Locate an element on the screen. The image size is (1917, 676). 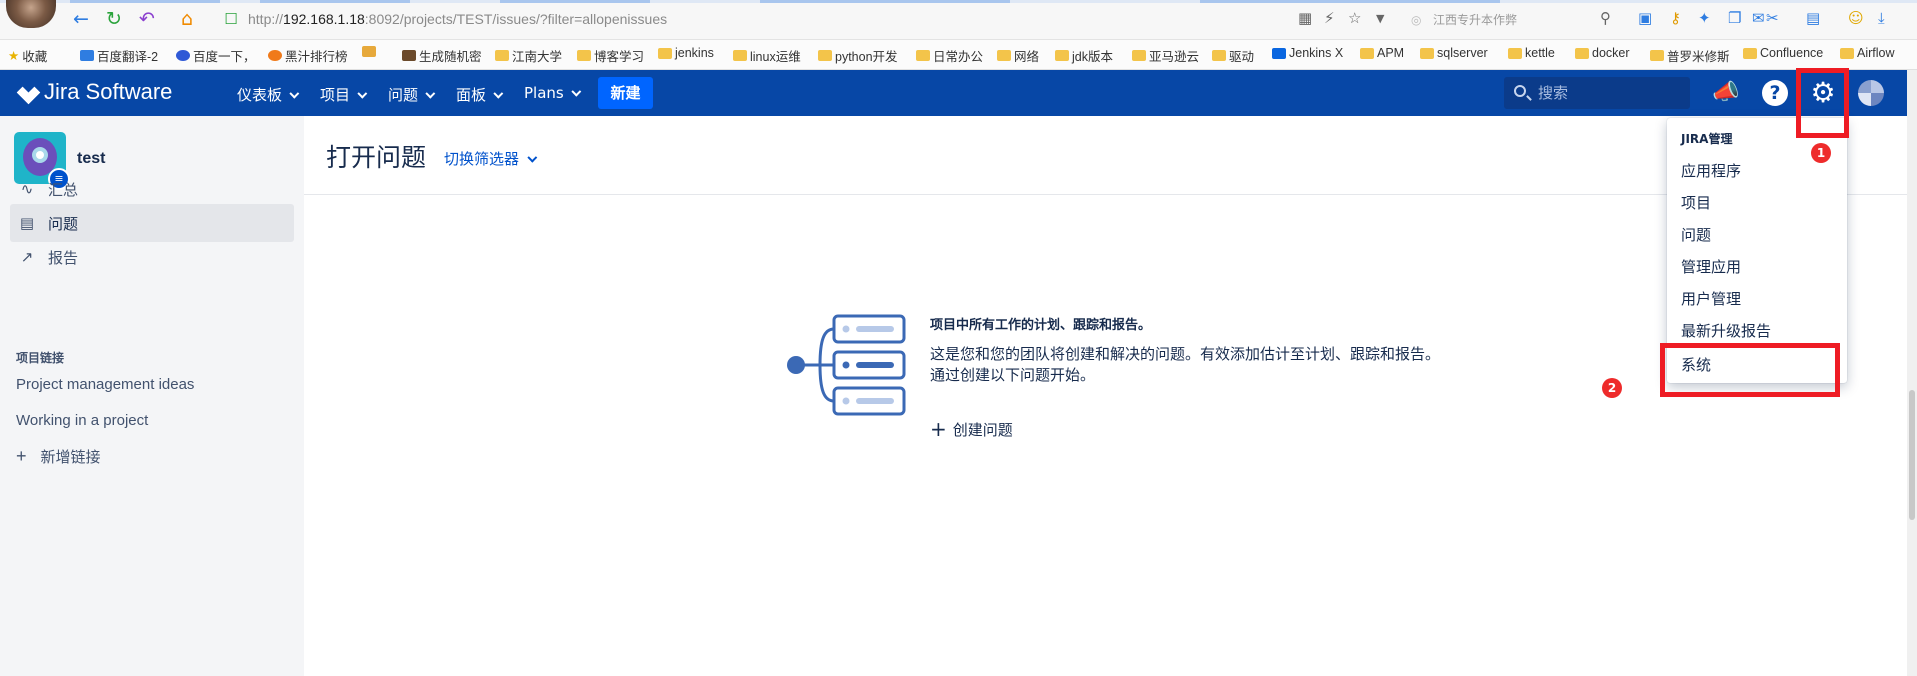
bookmark-folder: APM is located at coordinates (1382, 53).